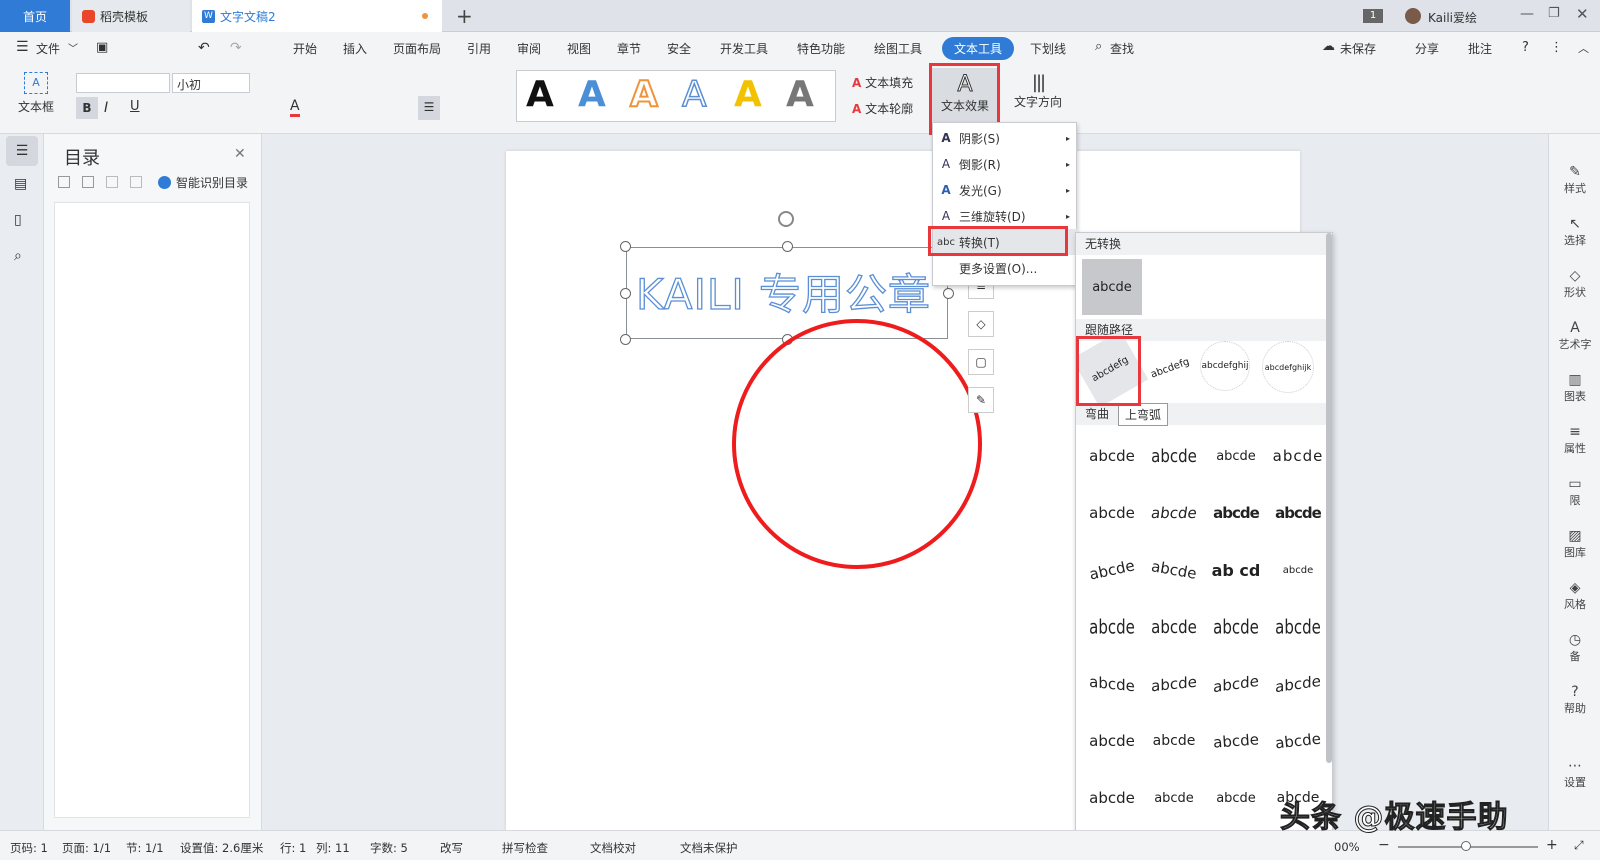 This screenshot has width=1600, height=860. Describe the element at coordinates (1574, 596) in the screenshot. I see `theme-panel-button: ◈ 风格` at that location.